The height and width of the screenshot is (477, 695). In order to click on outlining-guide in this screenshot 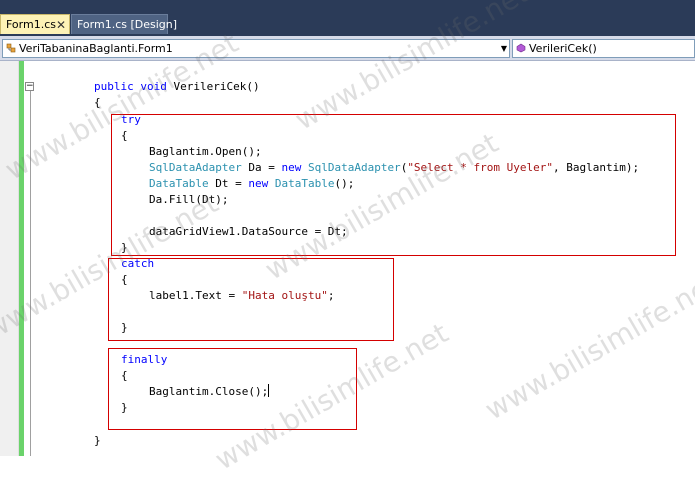, I will do `click(30, 272)`.